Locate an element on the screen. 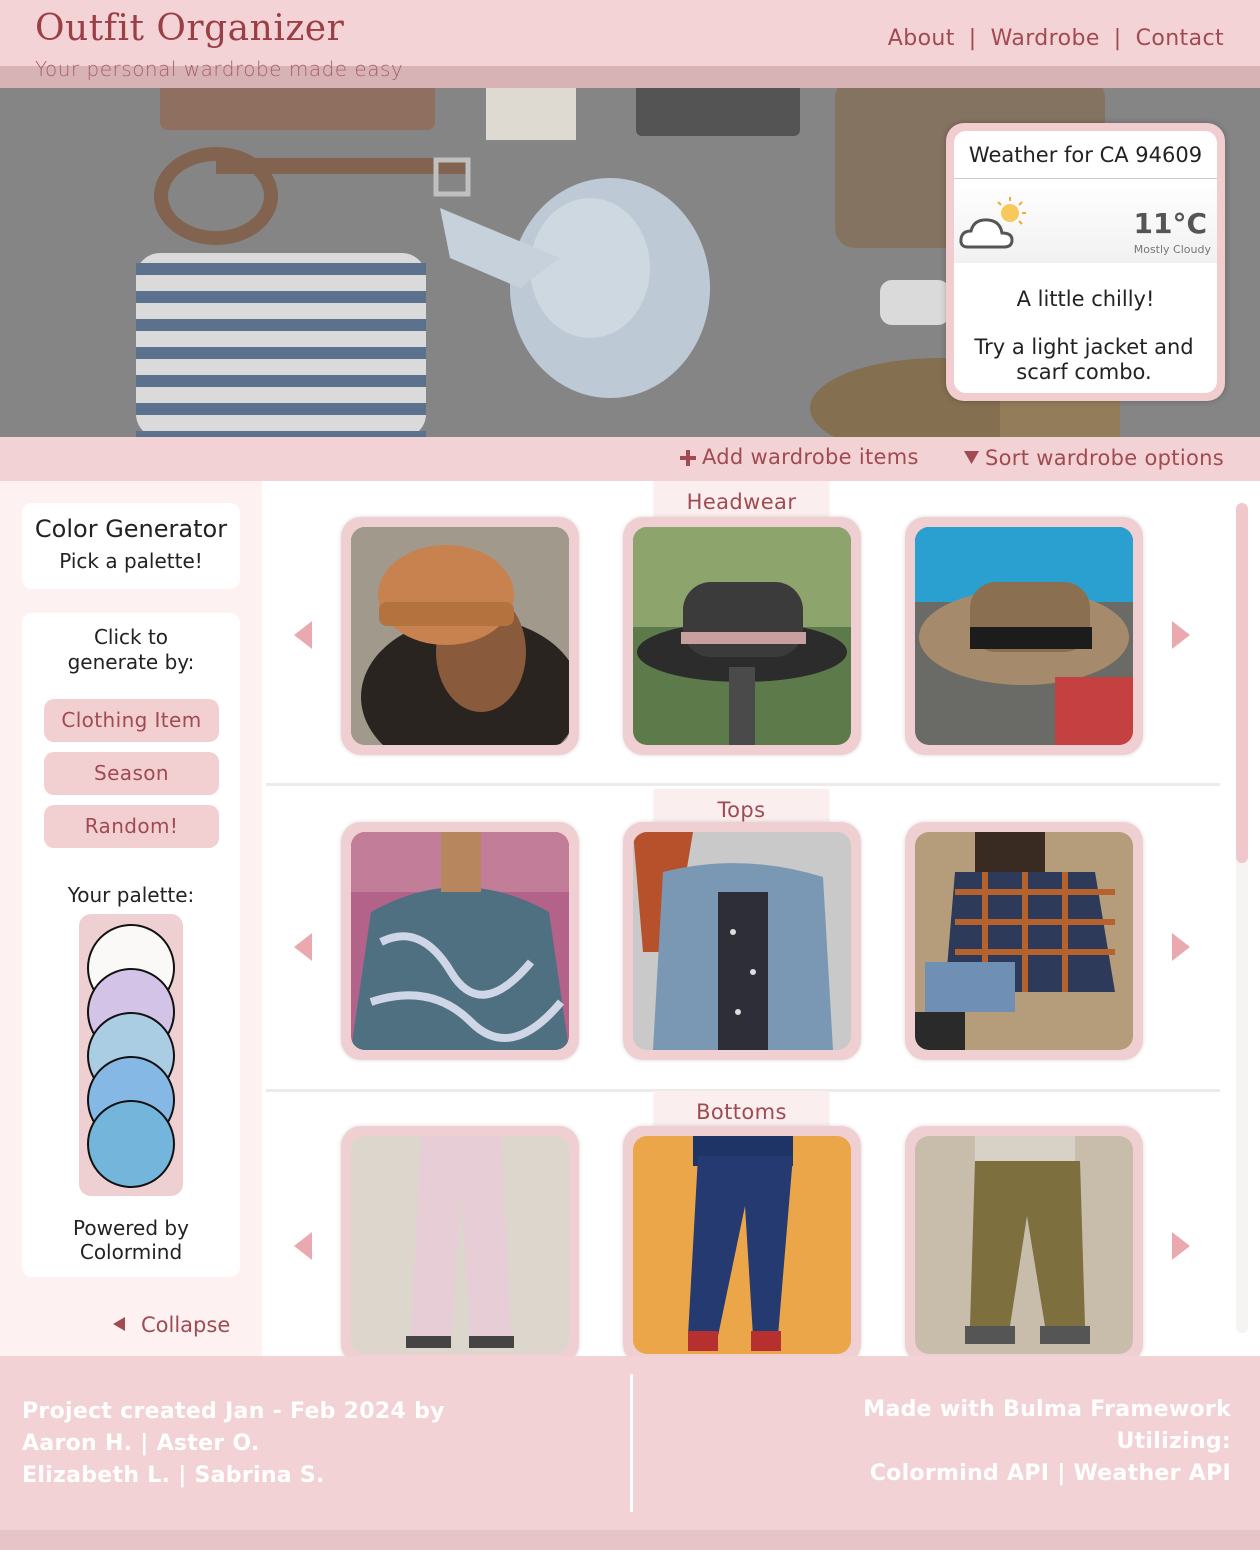 This screenshot has width=1260, height=1550. tops-section: Tops is located at coordinates (741, 940).